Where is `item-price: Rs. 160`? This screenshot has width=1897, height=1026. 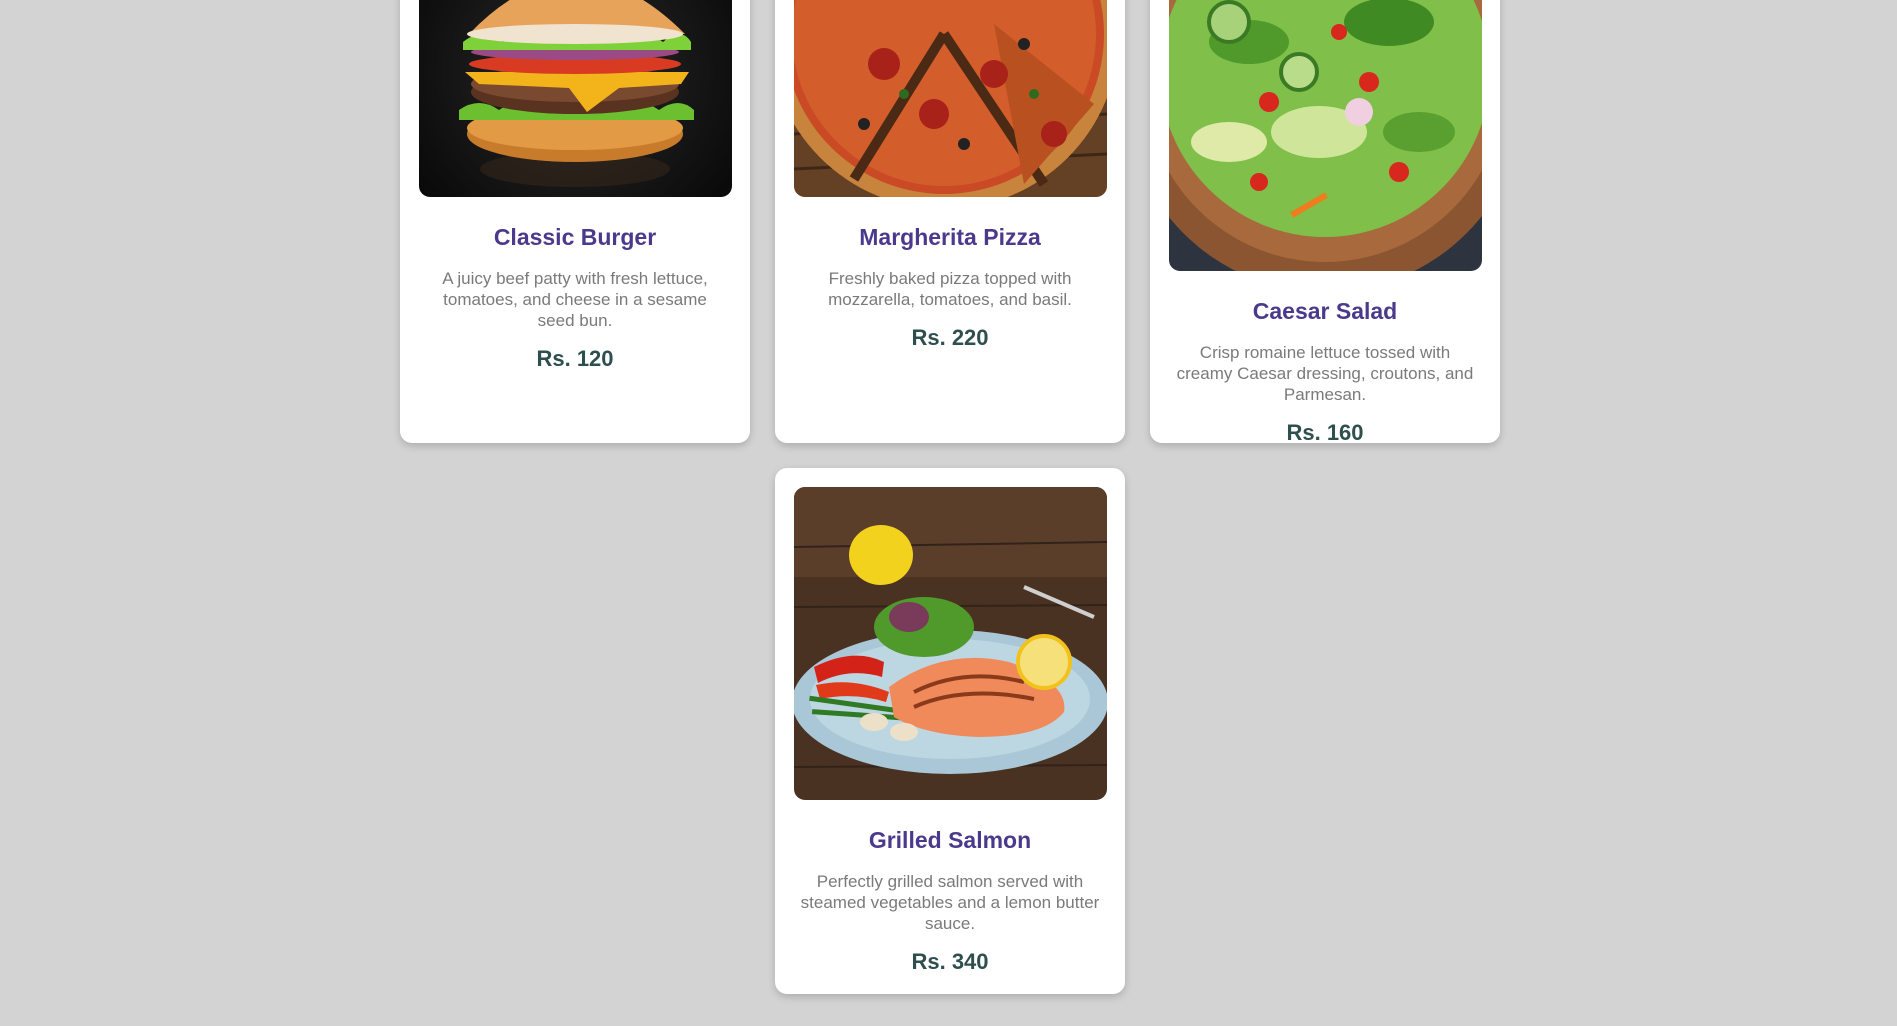 item-price: Rs. 160 is located at coordinates (1325, 431).